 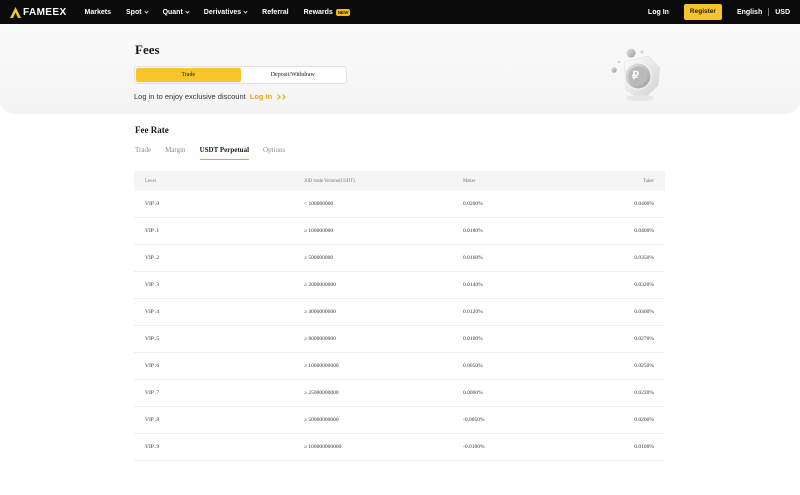 What do you see at coordinates (473, 312) in the screenshot?
I see `cell-maker: 0.0120%` at bounding box center [473, 312].